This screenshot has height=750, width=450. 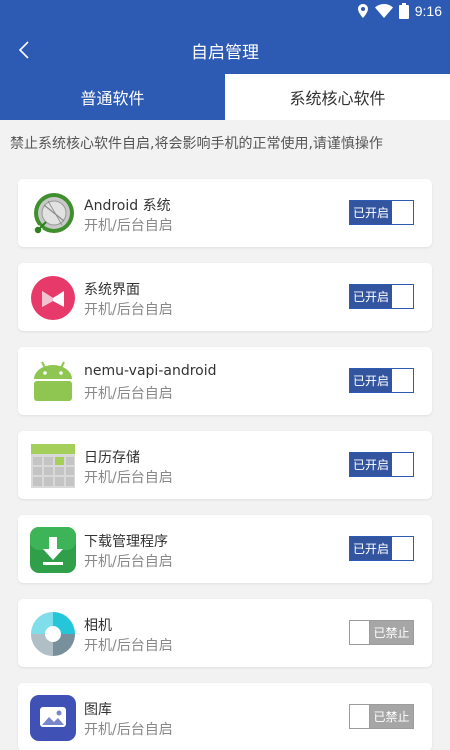 I want to click on tab-bar: 普通软件 系统核心软件, so click(x=225, y=97).